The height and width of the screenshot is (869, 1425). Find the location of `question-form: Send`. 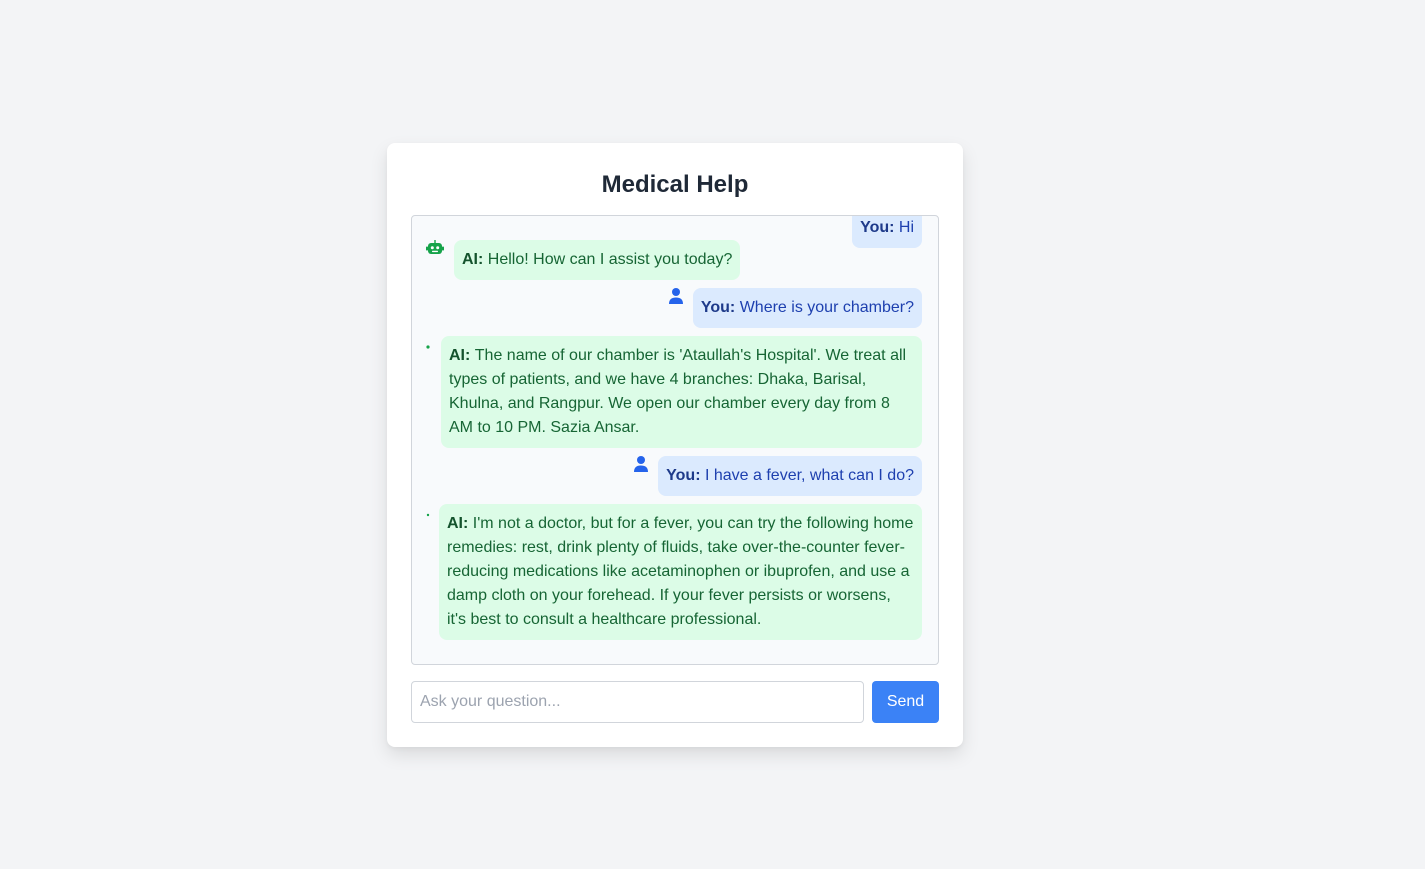

question-form: Send is located at coordinates (675, 702).